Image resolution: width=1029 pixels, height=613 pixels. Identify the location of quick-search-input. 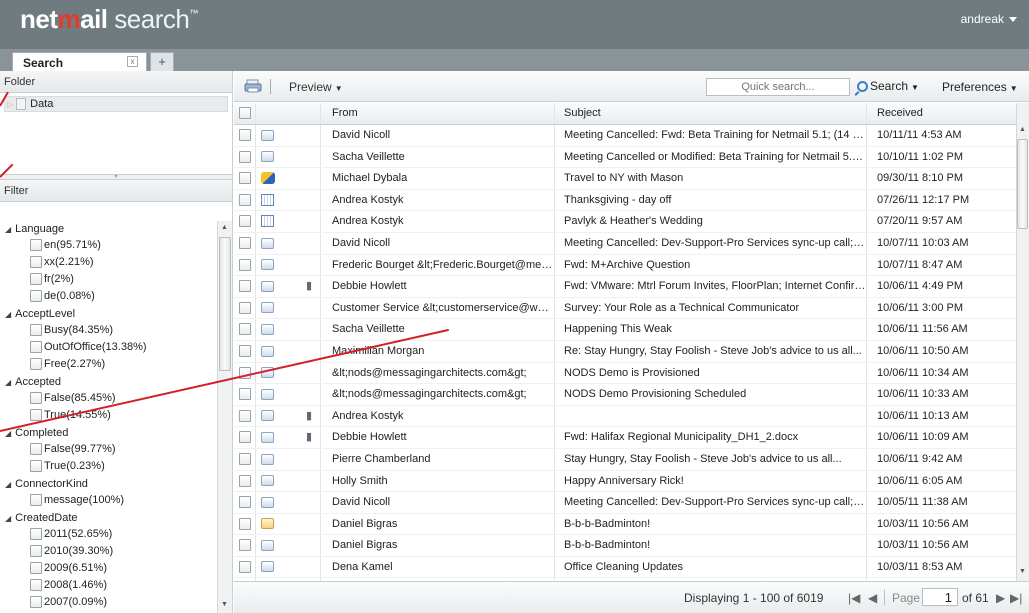
(778, 87).